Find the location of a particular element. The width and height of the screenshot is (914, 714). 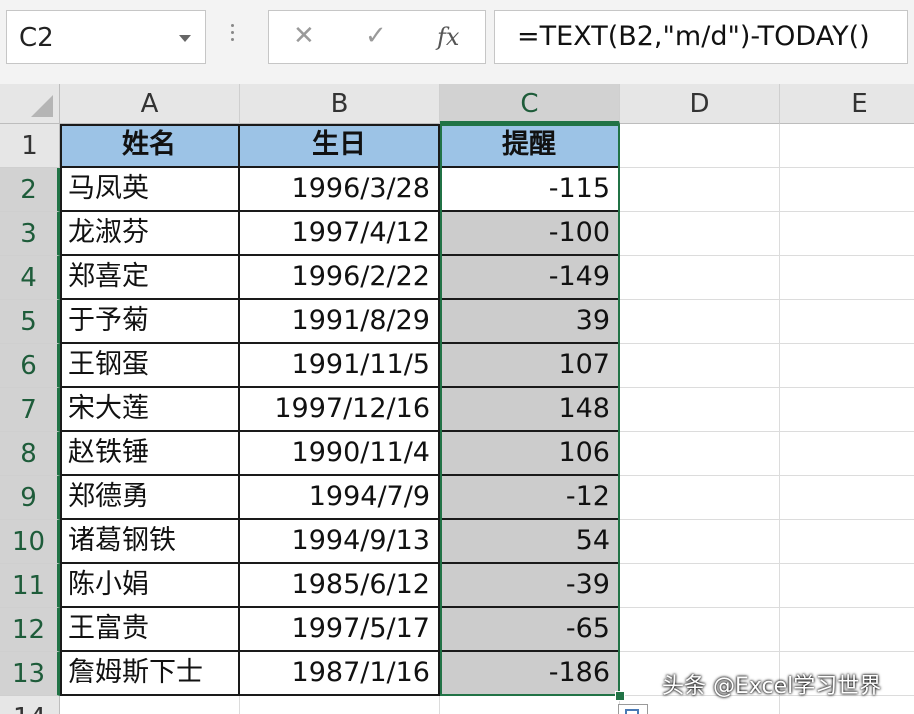

cell-a13: 詹姆斯下士 is located at coordinates (150, 674).